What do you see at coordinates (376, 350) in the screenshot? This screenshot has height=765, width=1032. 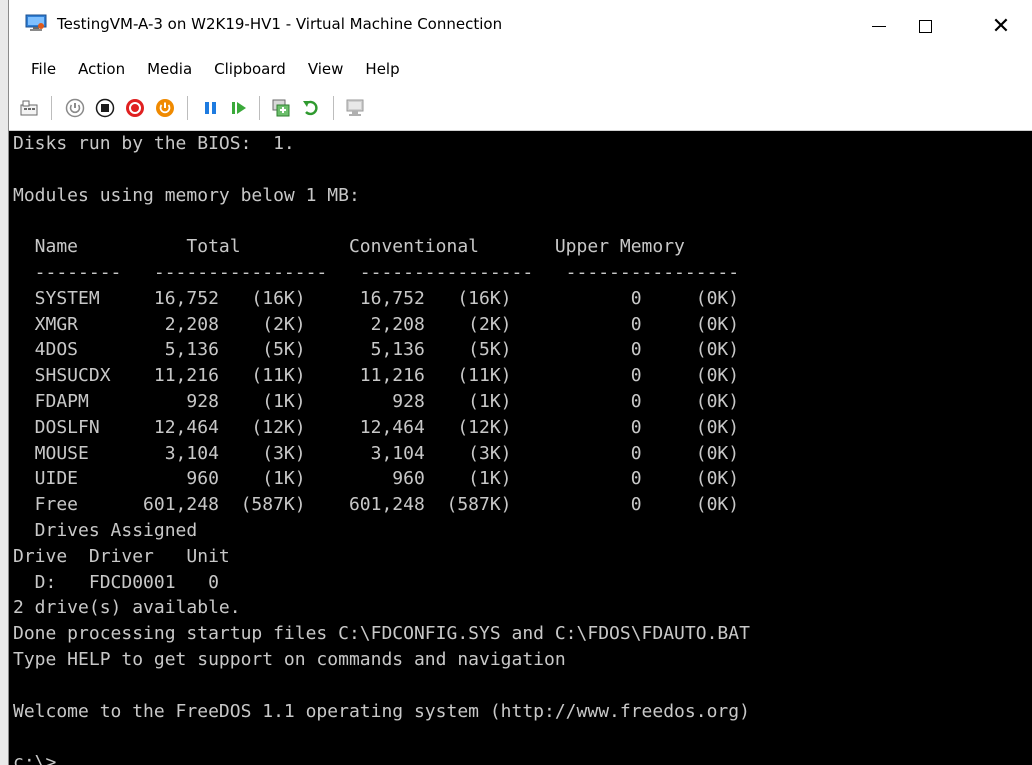 I see `console-line: 4DOS 5,136 (5K) 5,136 (5K) 0 (0K)` at bounding box center [376, 350].